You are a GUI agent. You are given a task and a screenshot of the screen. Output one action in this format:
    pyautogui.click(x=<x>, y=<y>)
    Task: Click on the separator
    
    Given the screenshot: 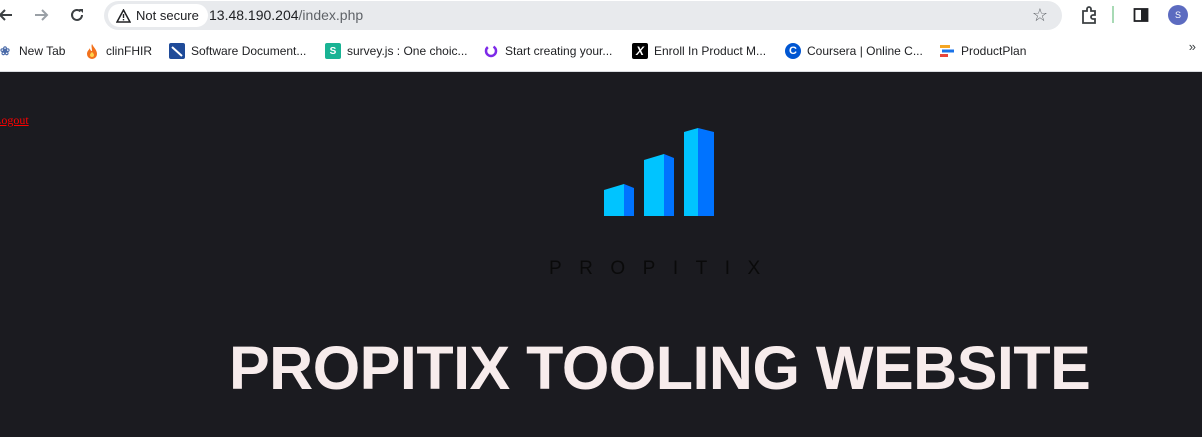 What is the action you would take?
    pyautogui.click(x=1113, y=14)
    